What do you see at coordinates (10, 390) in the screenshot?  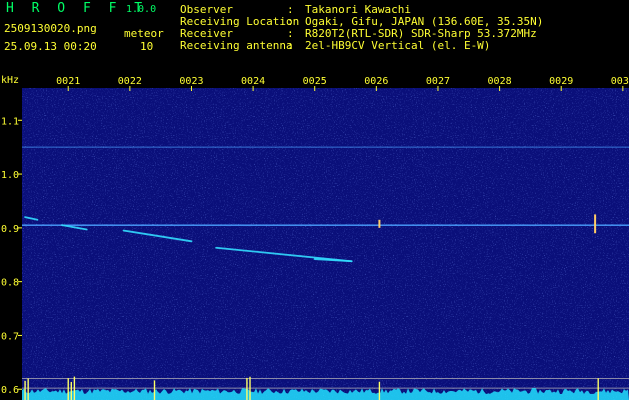 I see `y-tick-label: 0.6` at bounding box center [10, 390].